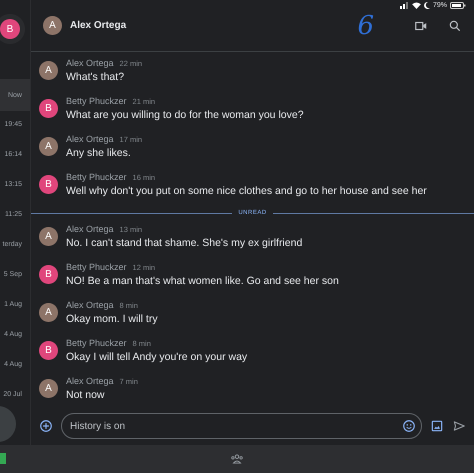  What do you see at coordinates (185, 115) in the screenshot?
I see `message-text: What are you willing to do for the woman you love?` at bounding box center [185, 115].